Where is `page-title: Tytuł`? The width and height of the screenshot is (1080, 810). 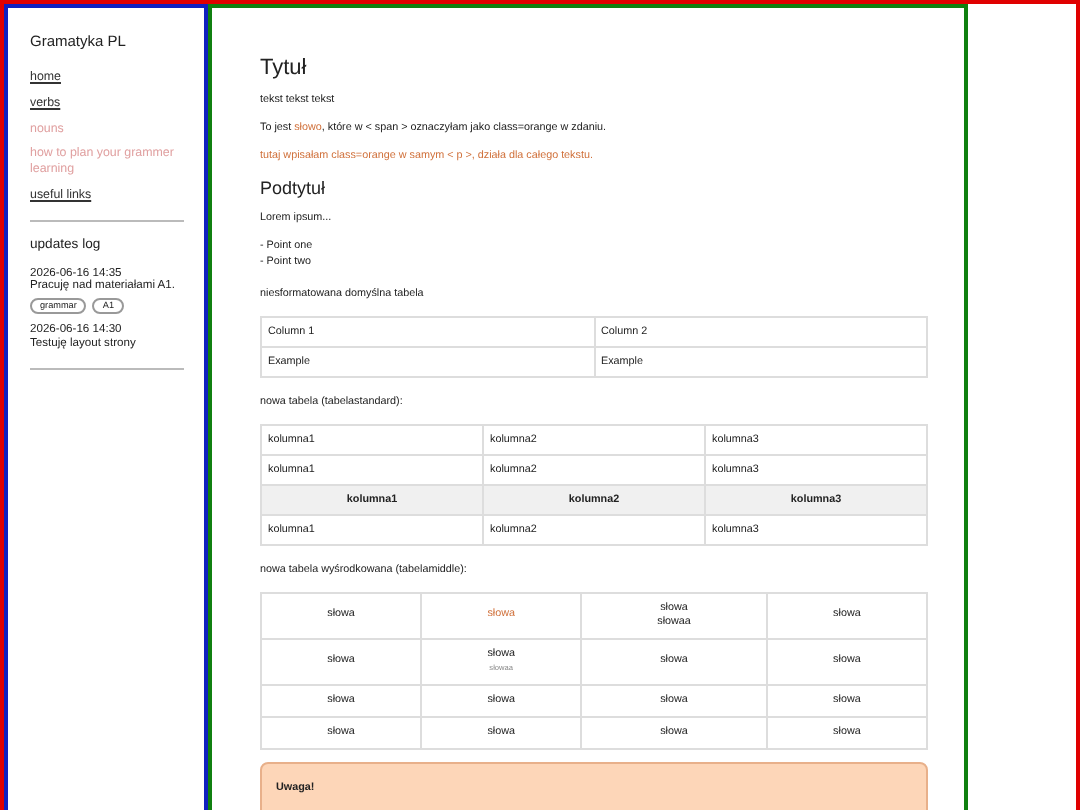 page-title: Tytuł is located at coordinates (284, 68).